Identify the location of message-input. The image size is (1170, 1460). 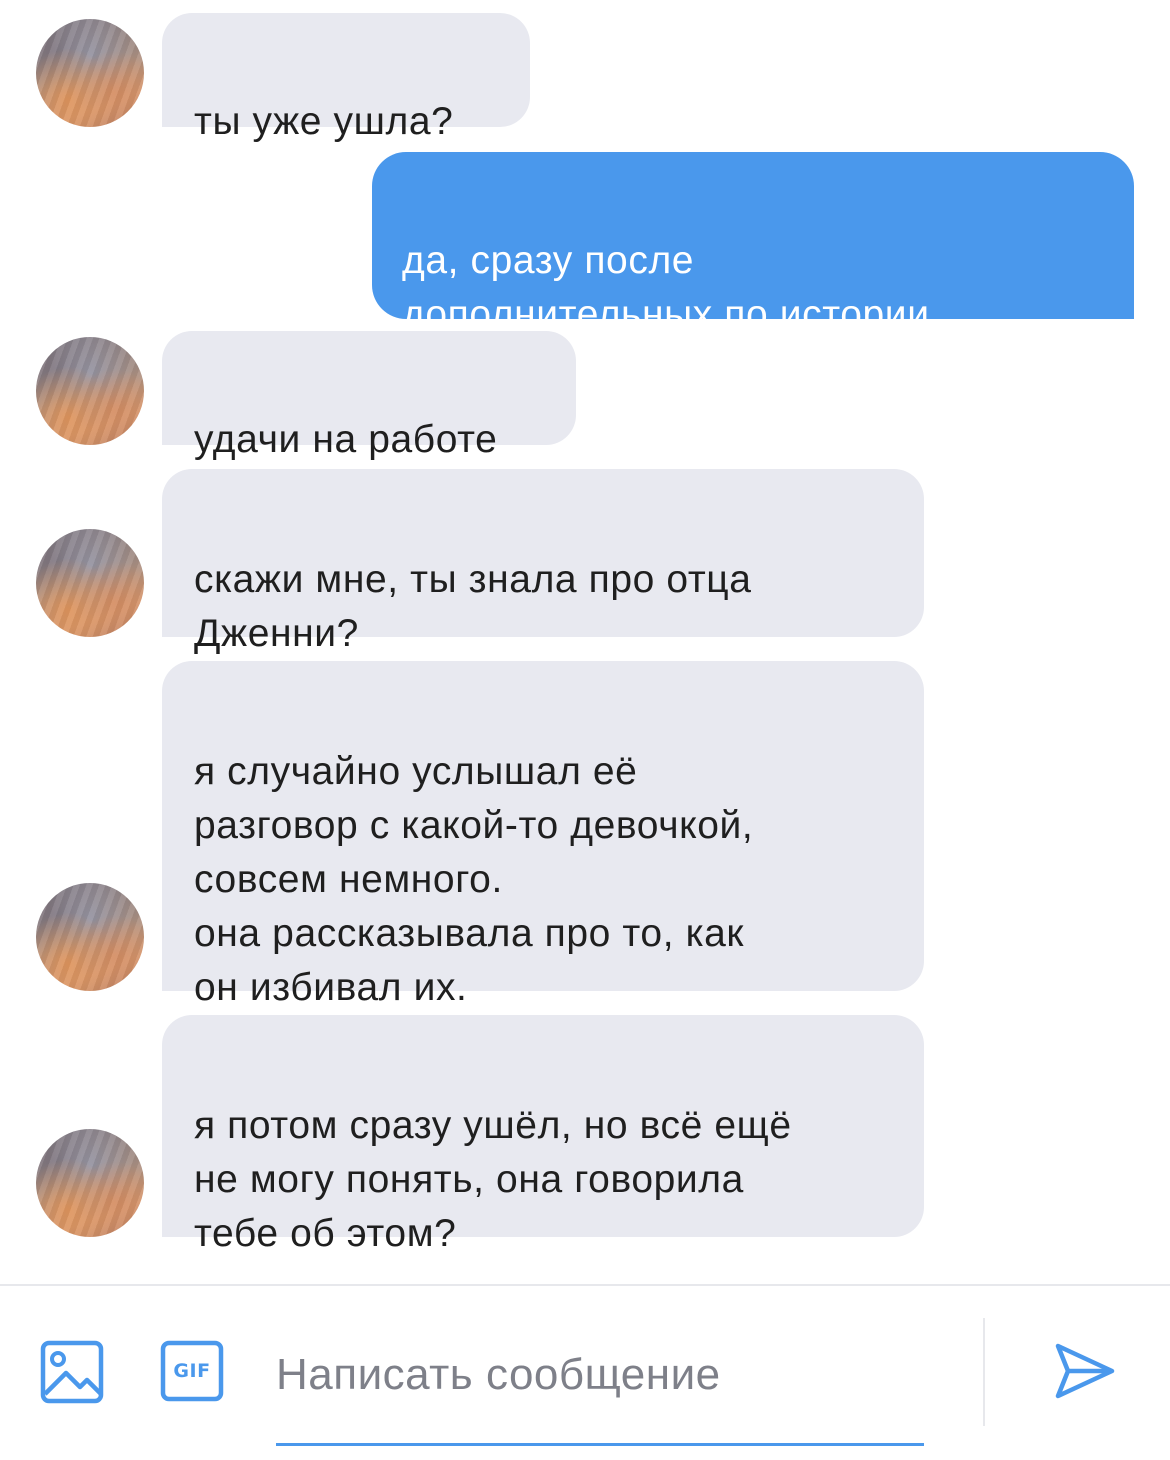
(600, 1374).